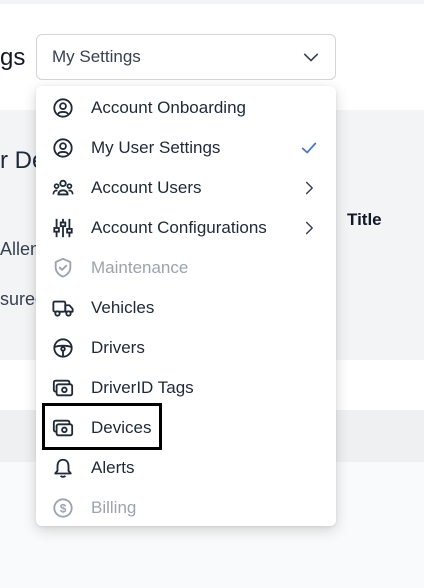 The image size is (424, 588). I want to click on menu-item-maintenance: Maintenance, so click(186, 268).